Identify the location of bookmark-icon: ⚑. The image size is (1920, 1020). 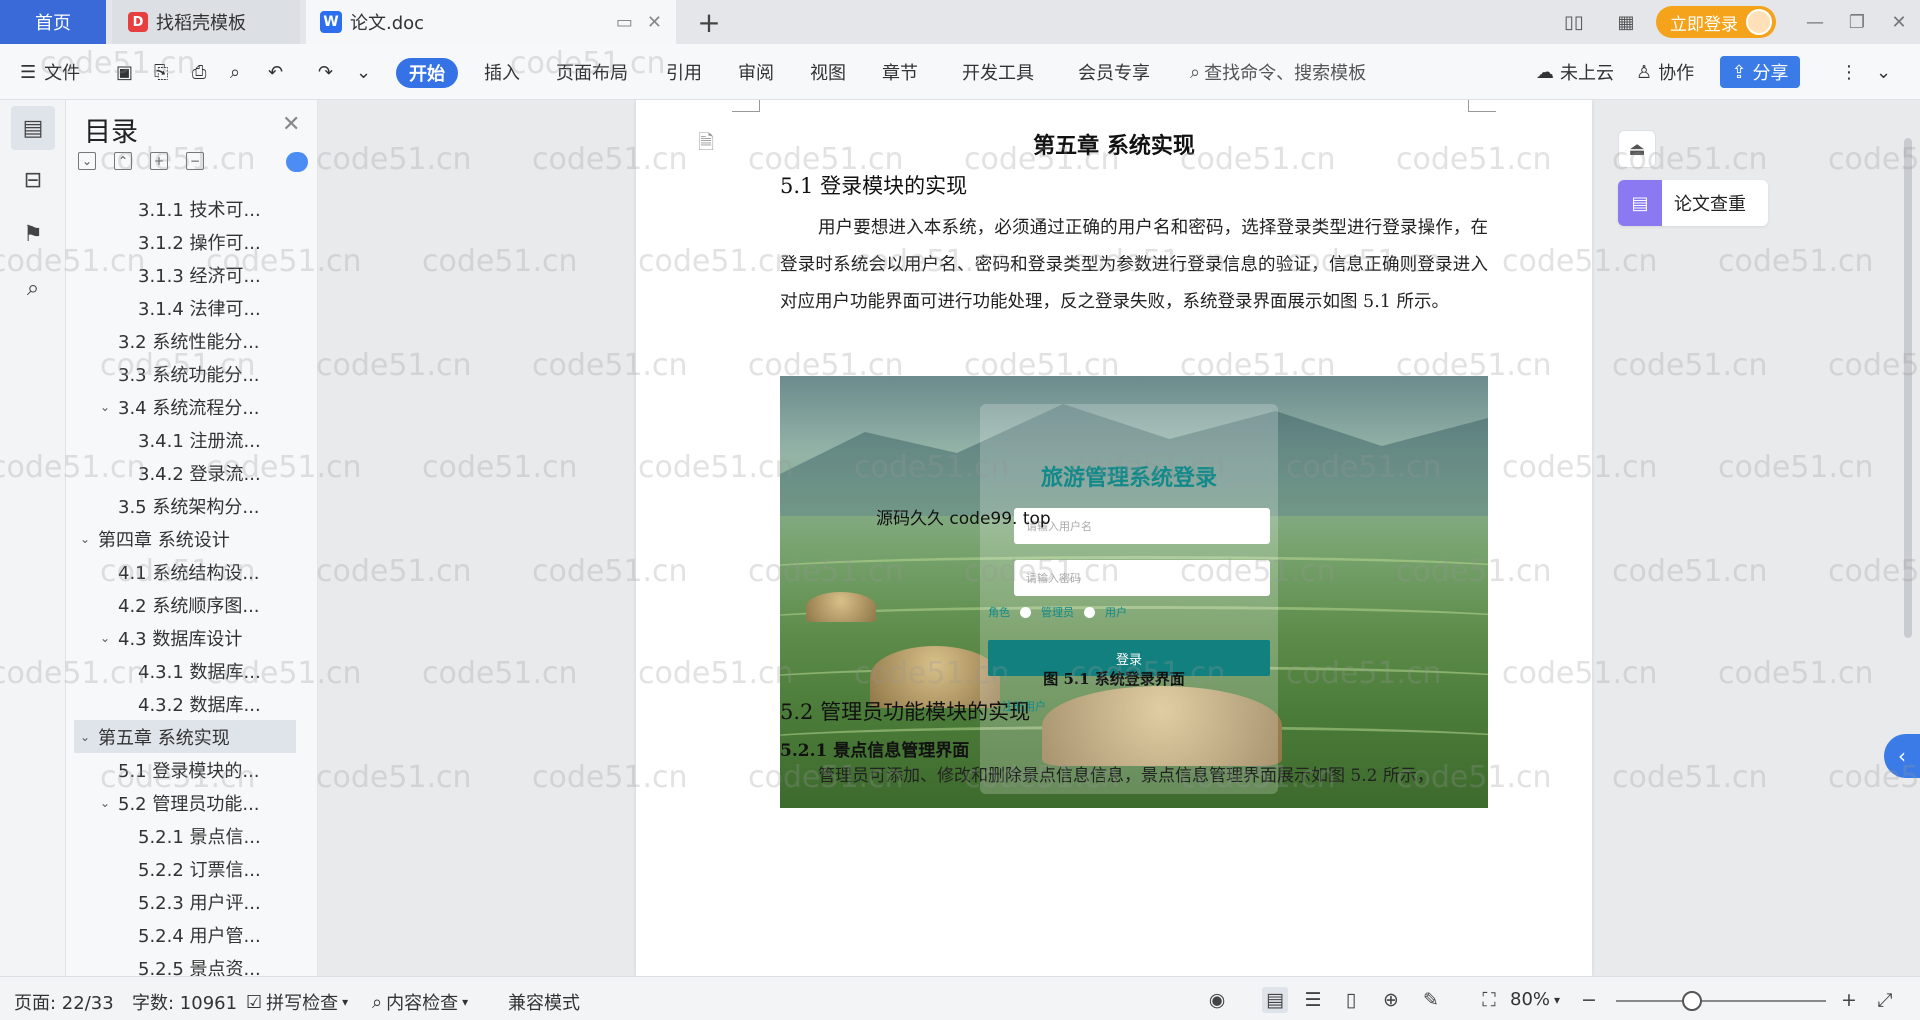
(33, 234).